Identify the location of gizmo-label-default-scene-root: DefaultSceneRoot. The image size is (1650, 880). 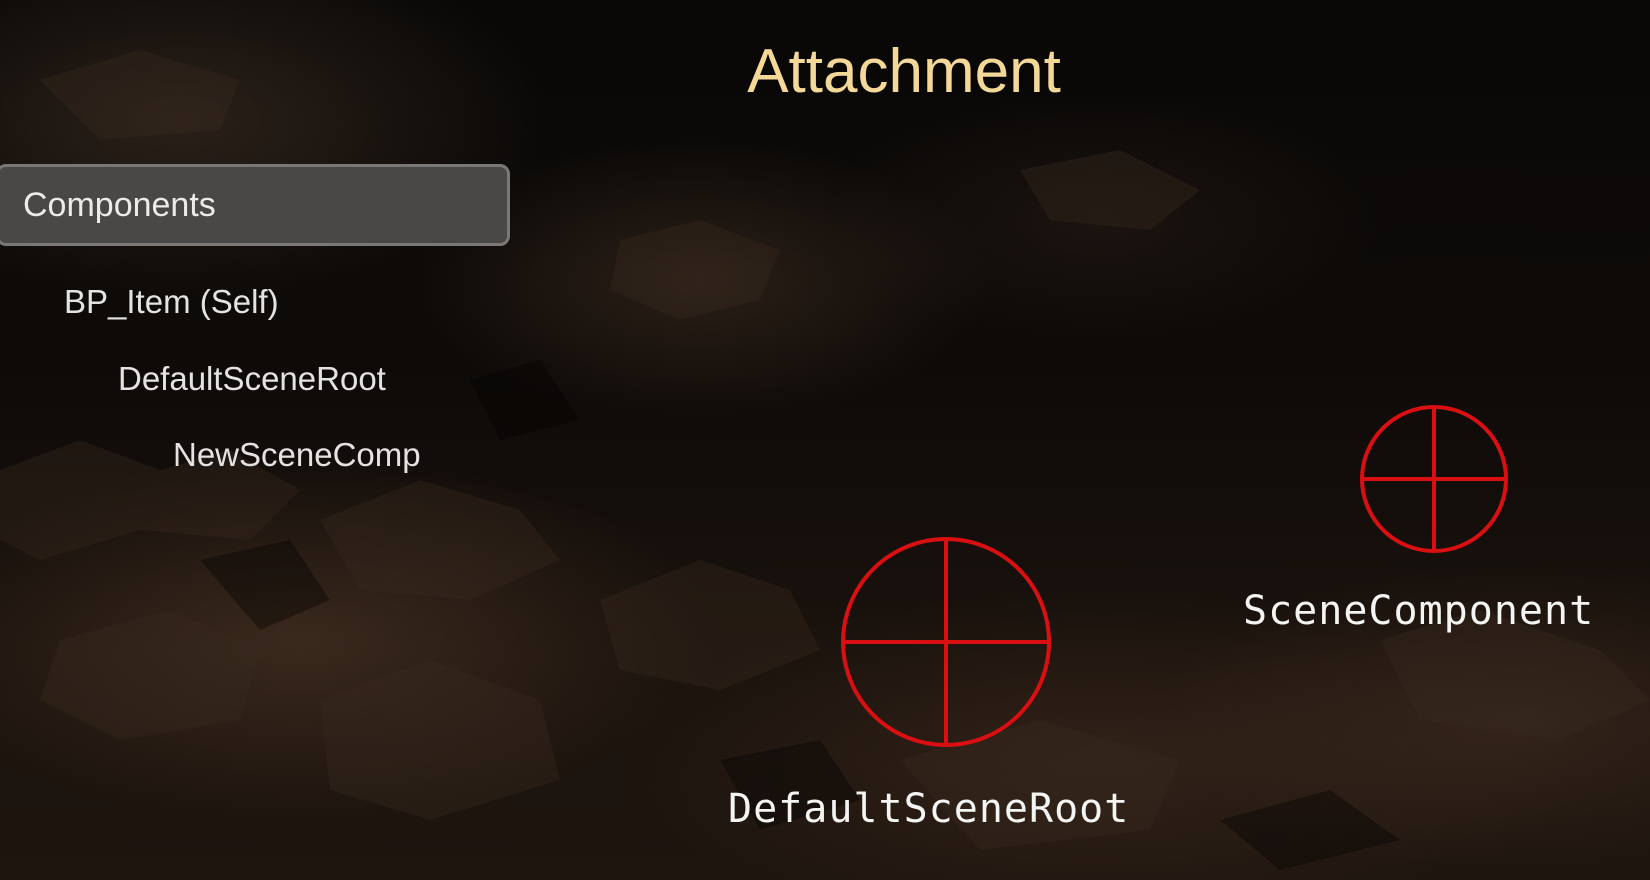
(929, 809).